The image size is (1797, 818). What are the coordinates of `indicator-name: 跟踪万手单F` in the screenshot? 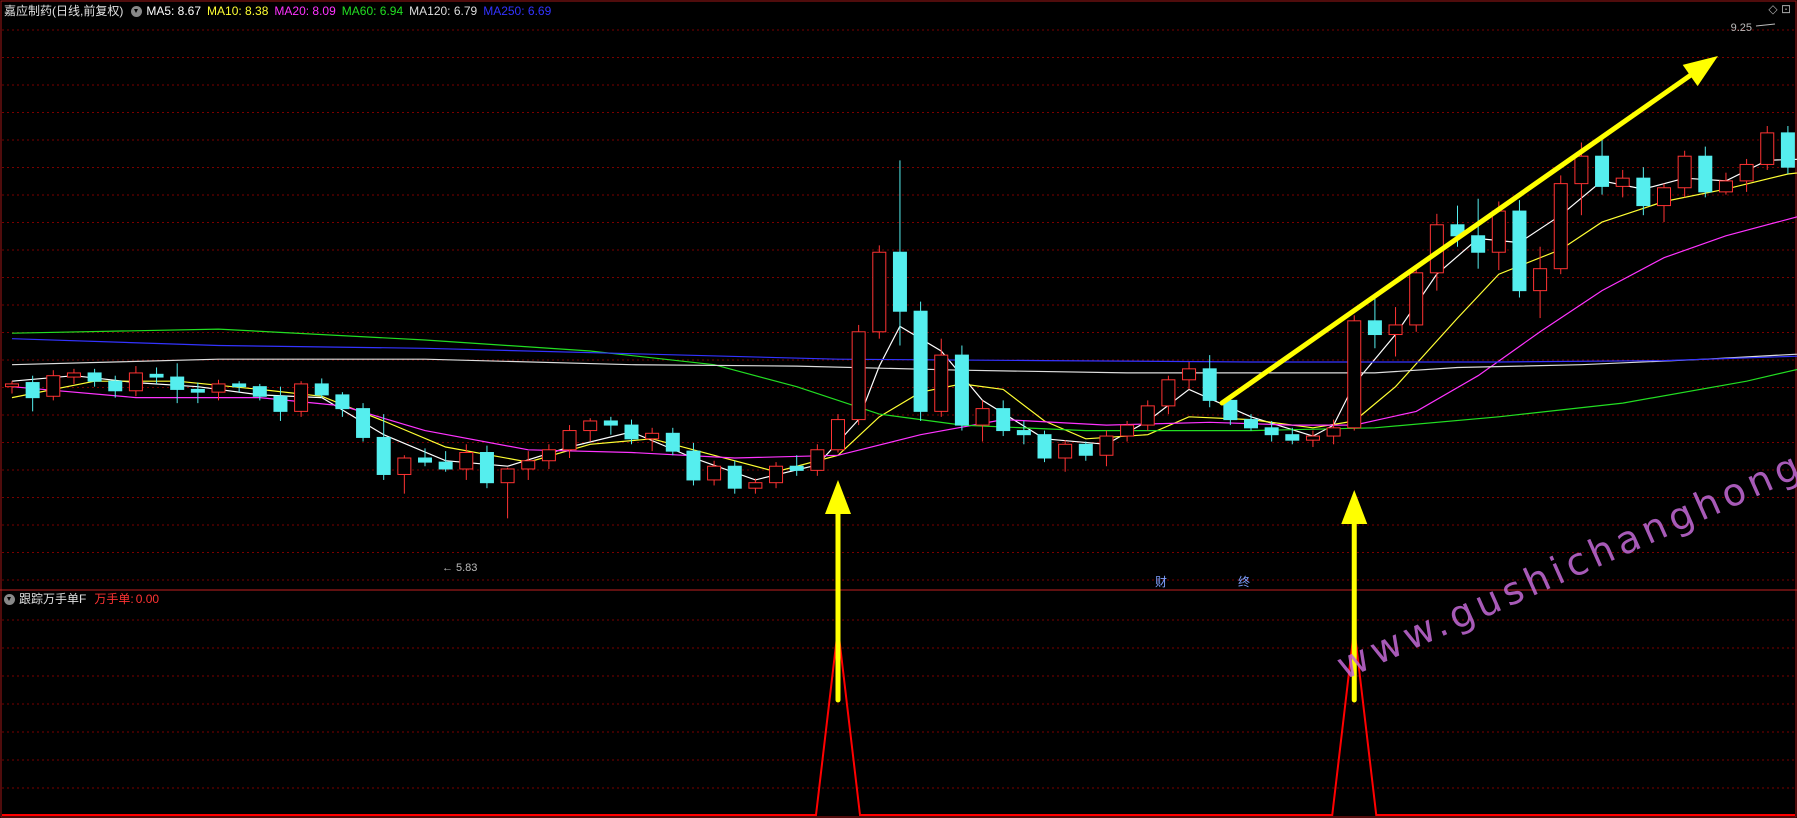 It's located at (53, 599).